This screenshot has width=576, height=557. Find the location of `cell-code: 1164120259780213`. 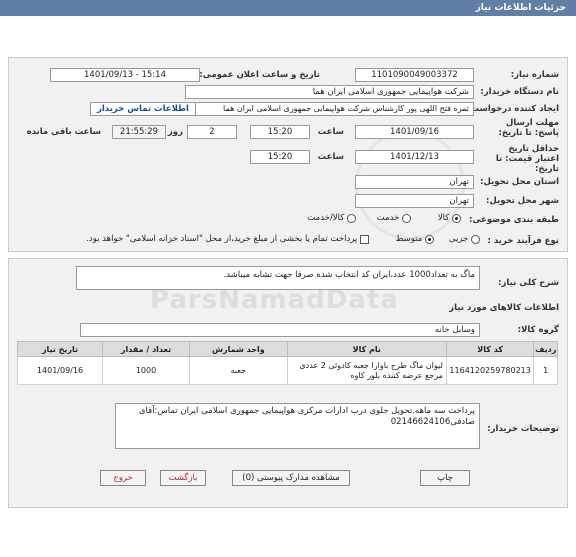

cell-code: 1164120259780213 is located at coordinates (490, 370).